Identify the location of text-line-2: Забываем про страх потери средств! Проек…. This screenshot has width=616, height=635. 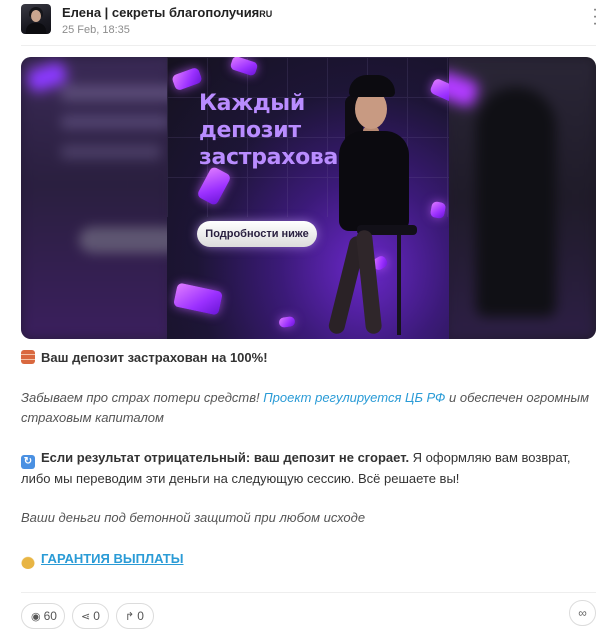
(308, 408).